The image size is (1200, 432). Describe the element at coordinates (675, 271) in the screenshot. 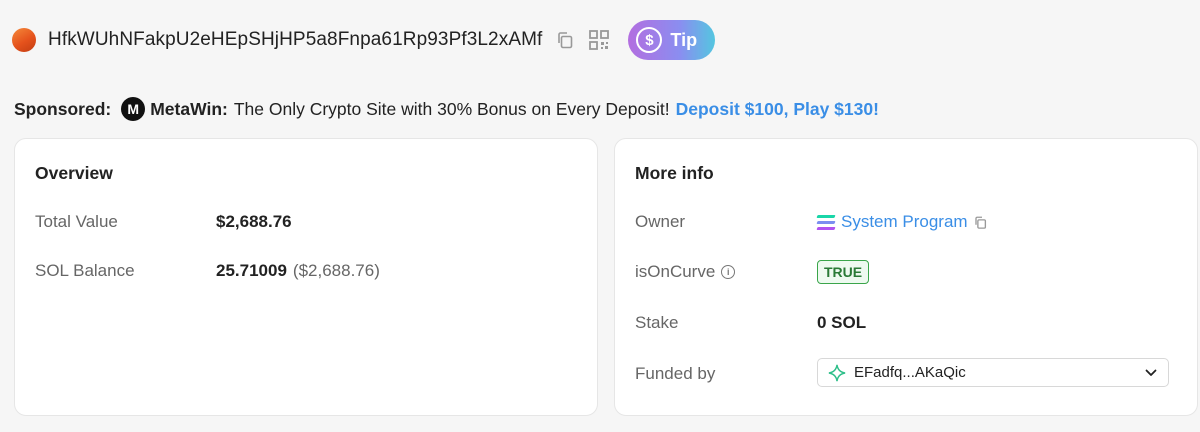

I see `is-on-curve-label: isOnCurve` at that location.